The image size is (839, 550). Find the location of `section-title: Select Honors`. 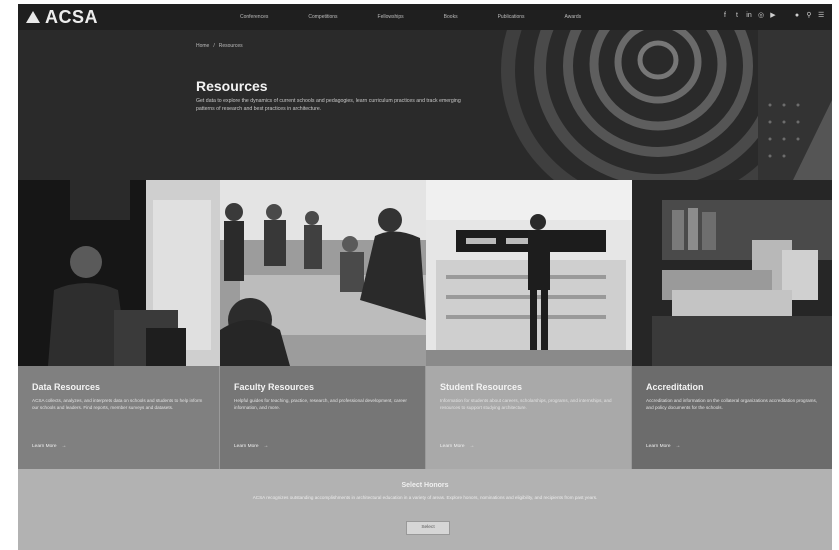

section-title: Select Honors is located at coordinates (425, 485).